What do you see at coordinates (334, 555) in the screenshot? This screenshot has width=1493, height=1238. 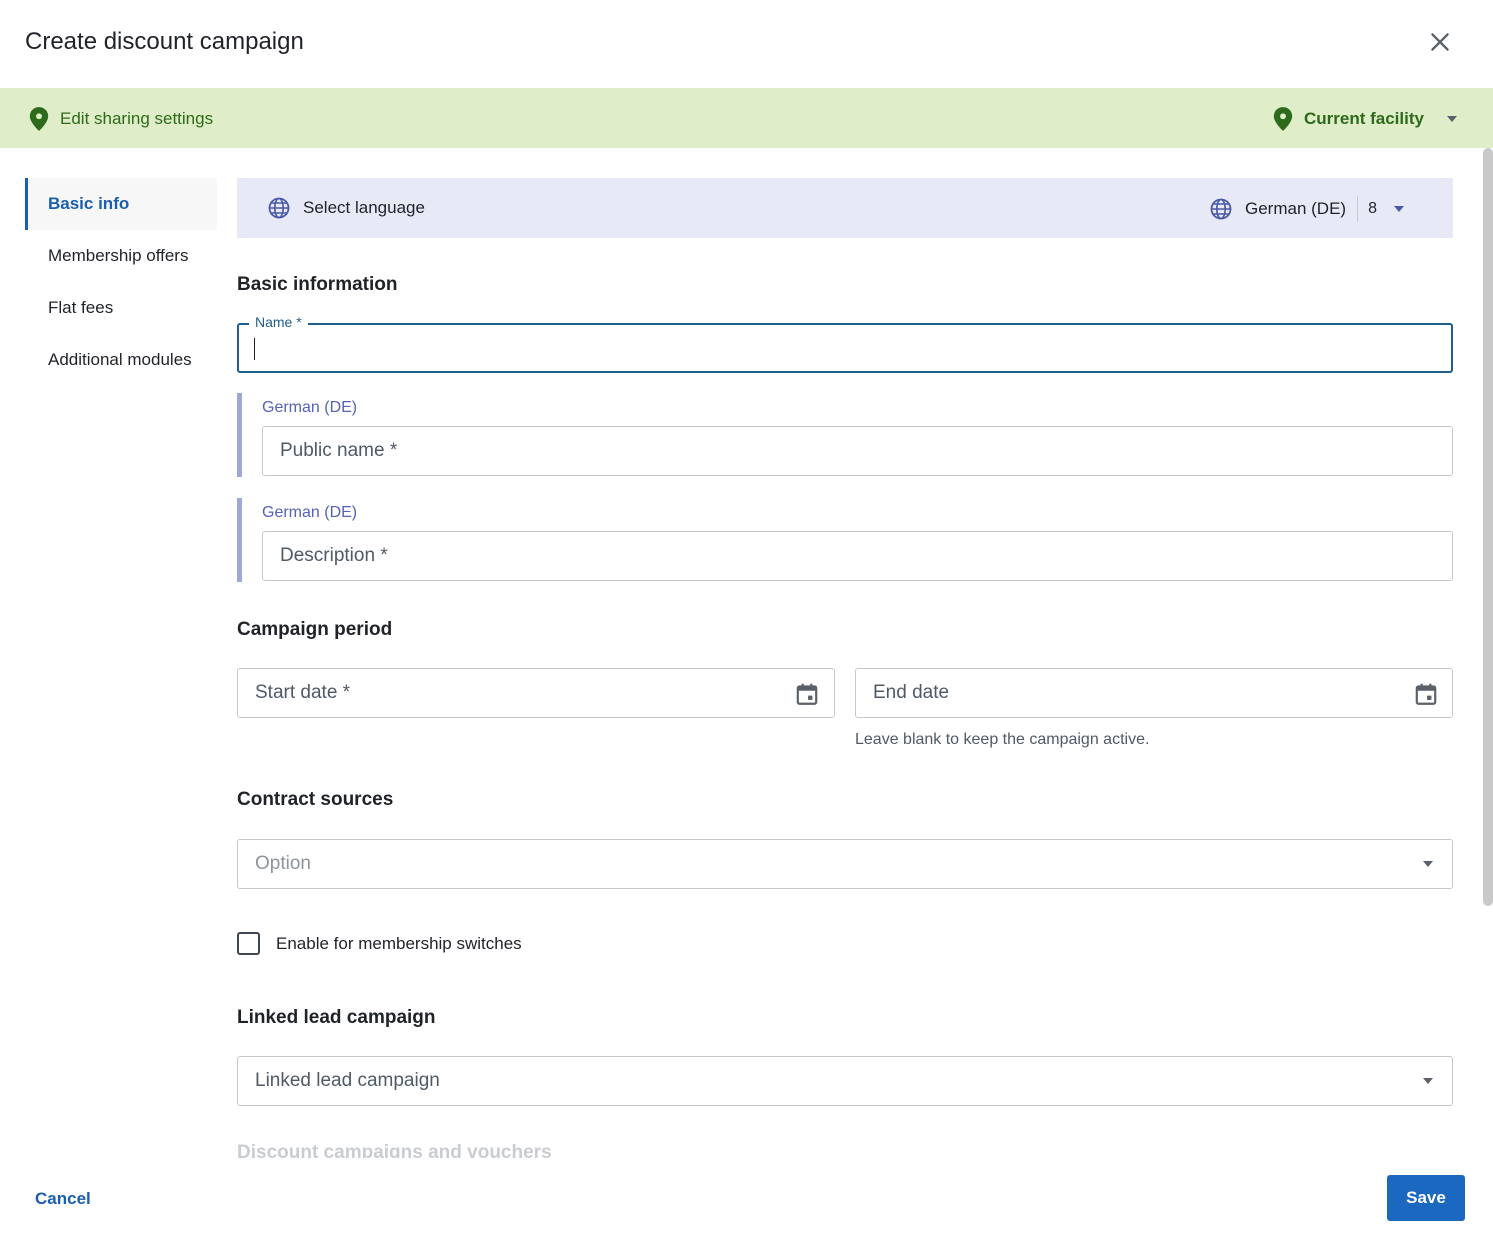 I see `description-placeholder: Description *` at bounding box center [334, 555].